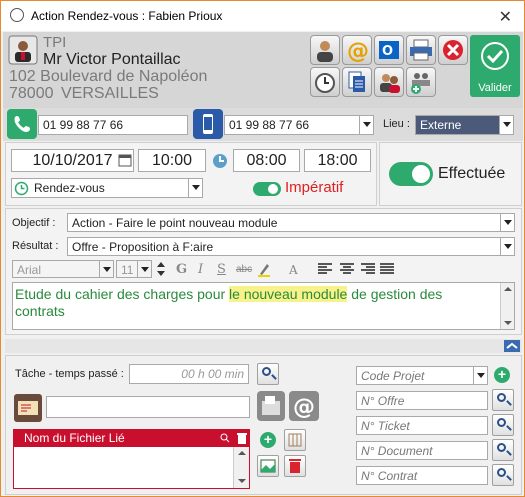 This screenshot has width=525, height=497. I want to click on start-time-field: 08:00, so click(266, 160).